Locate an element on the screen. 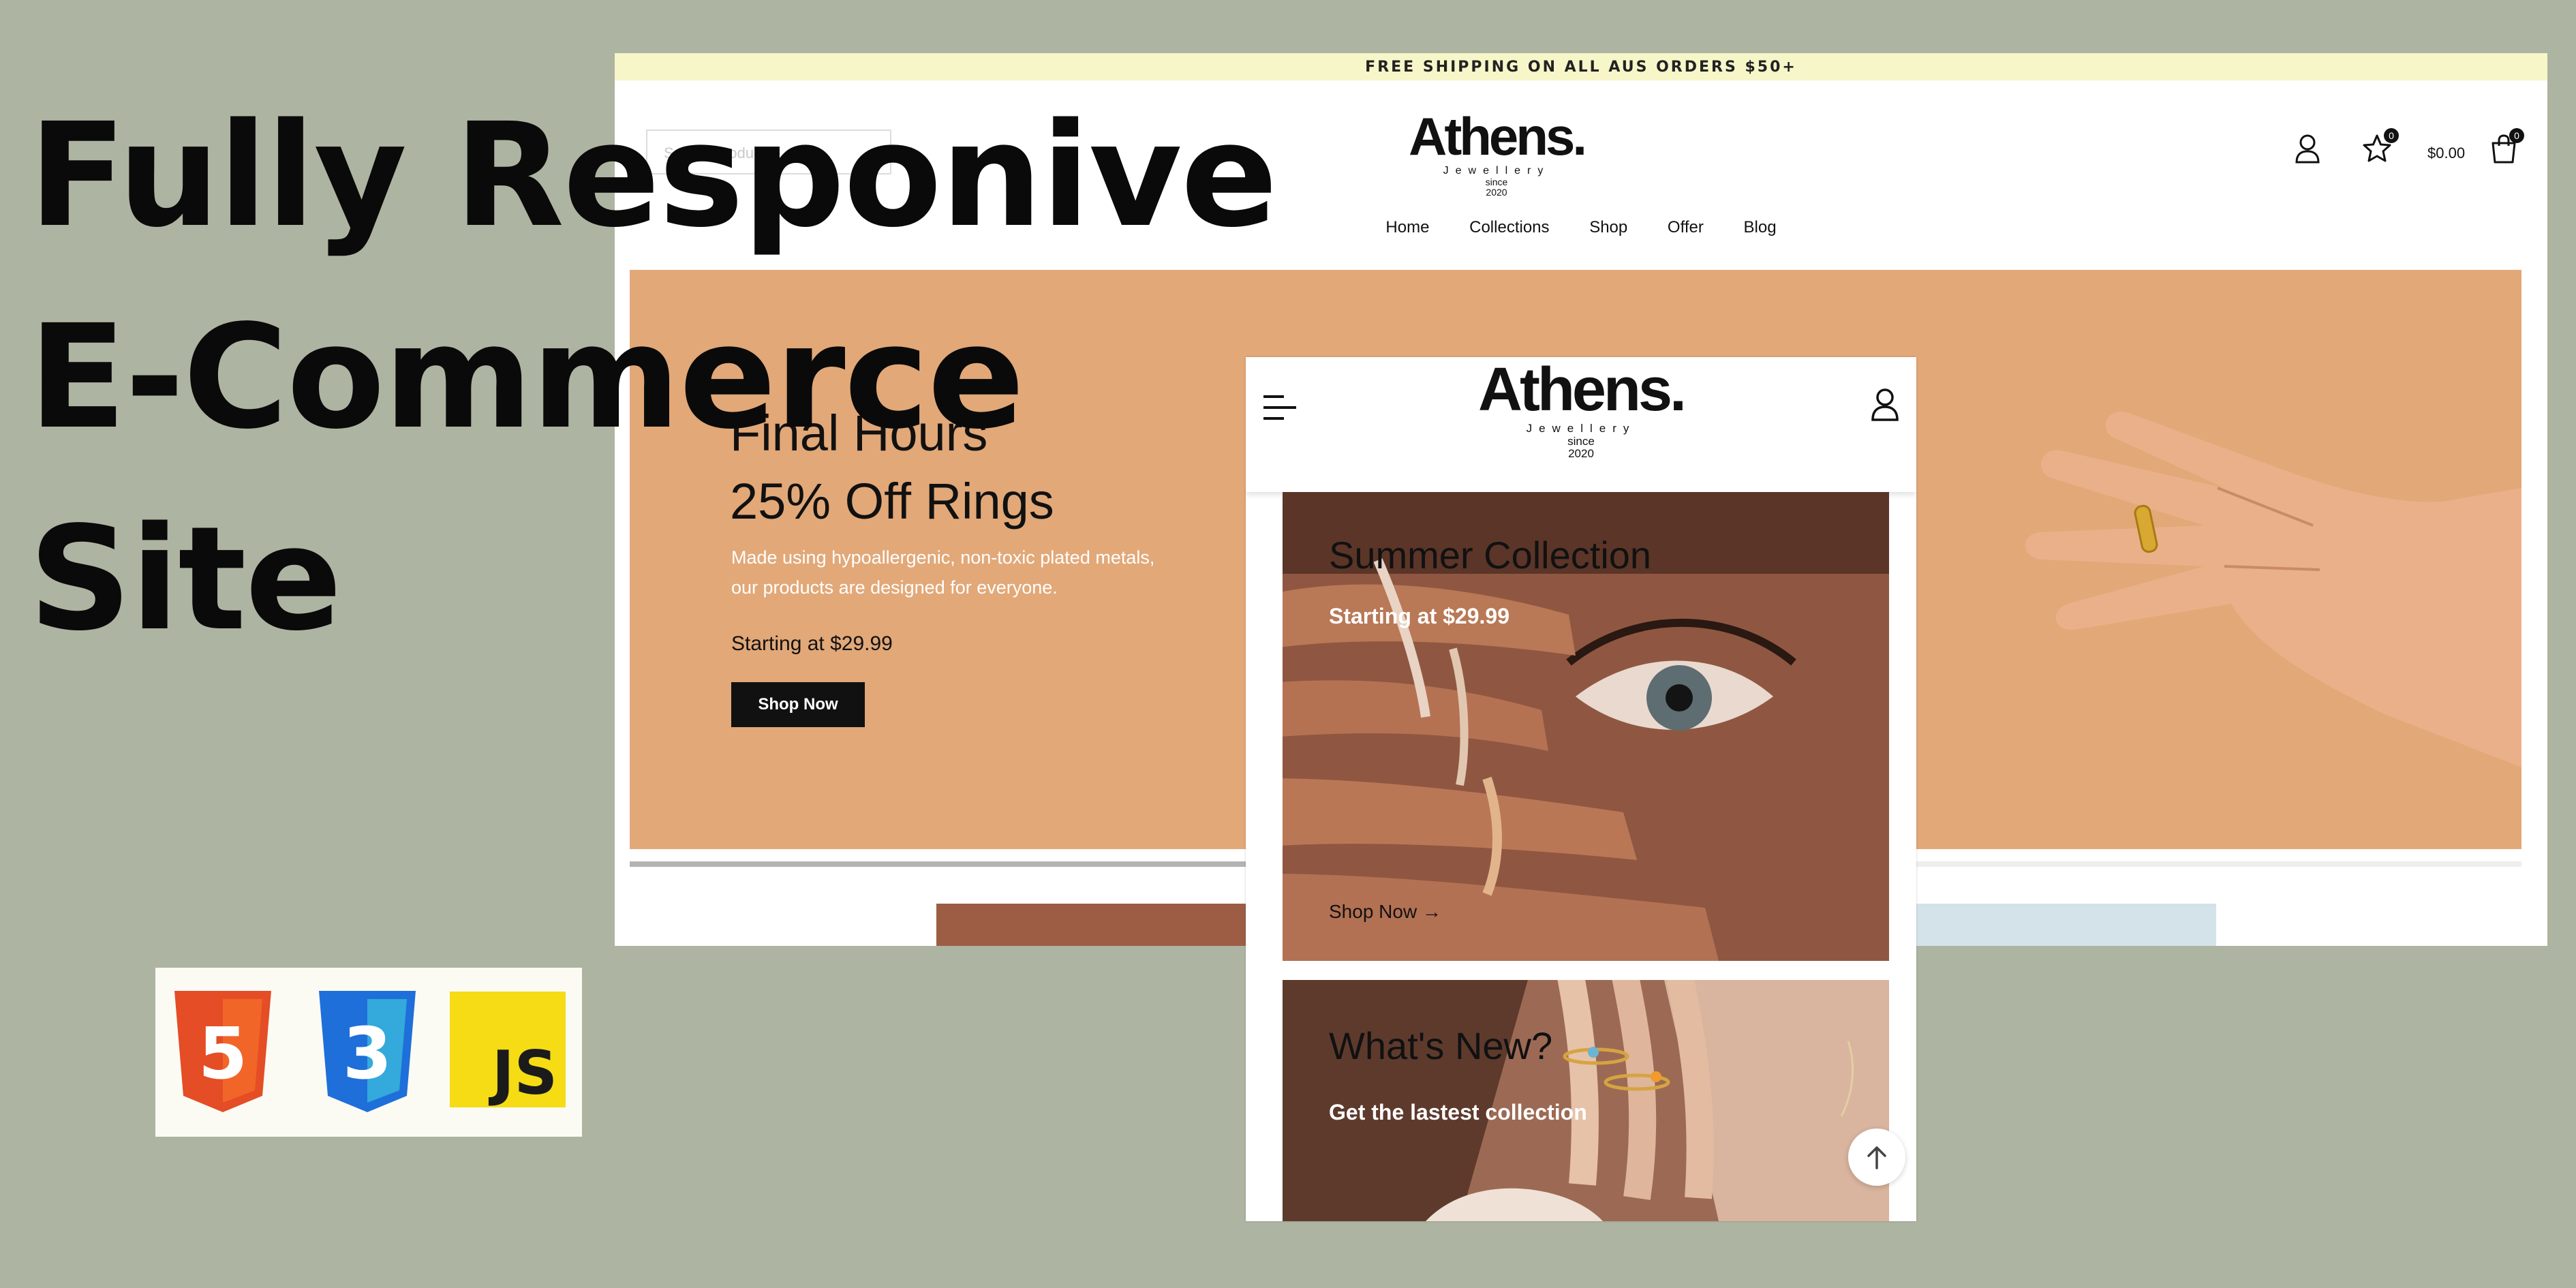 The width and height of the screenshot is (2576, 1288). js-label: JS is located at coordinates (524, 1073).